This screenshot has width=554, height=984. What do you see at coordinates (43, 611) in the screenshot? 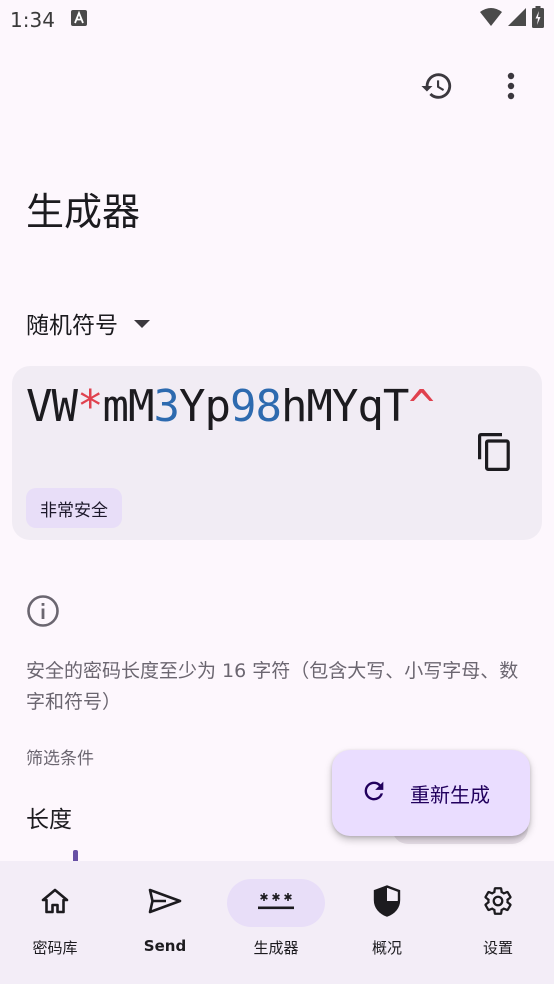
I see `info-icon` at bounding box center [43, 611].